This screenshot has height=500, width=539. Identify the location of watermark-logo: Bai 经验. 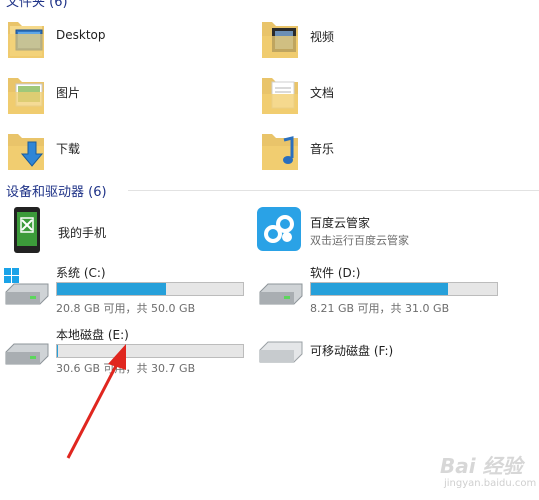
(481, 466).